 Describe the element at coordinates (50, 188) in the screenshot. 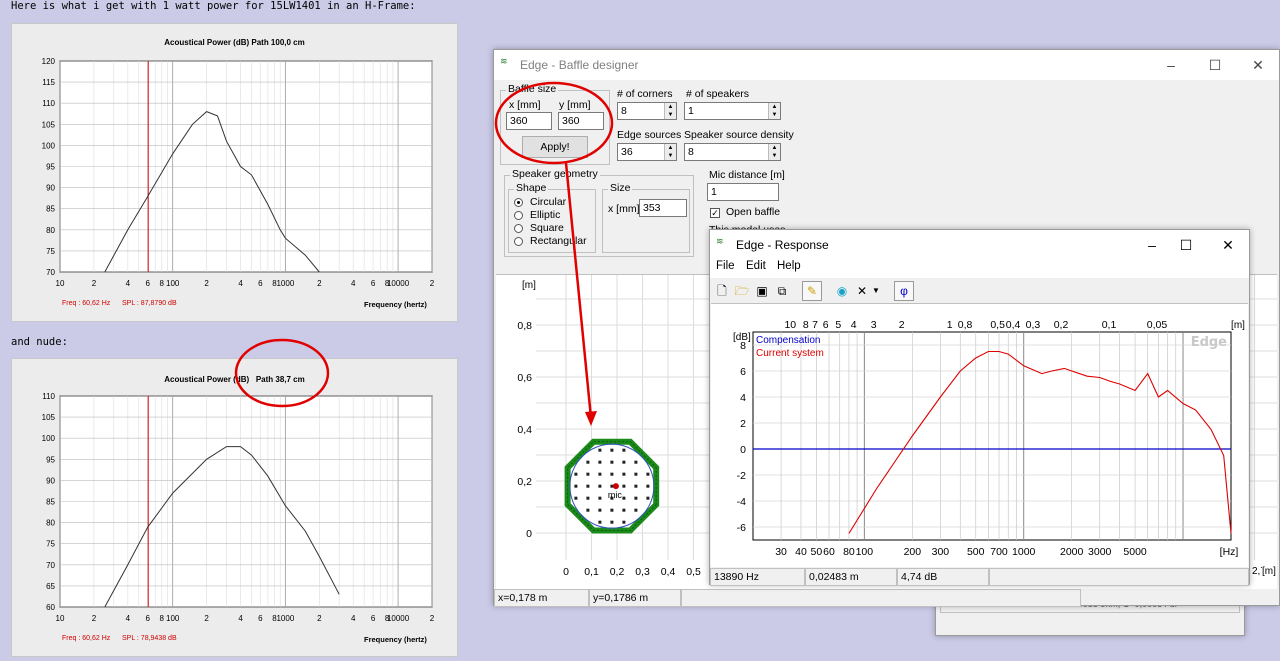

I see `y-tick-label: 90` at that location.